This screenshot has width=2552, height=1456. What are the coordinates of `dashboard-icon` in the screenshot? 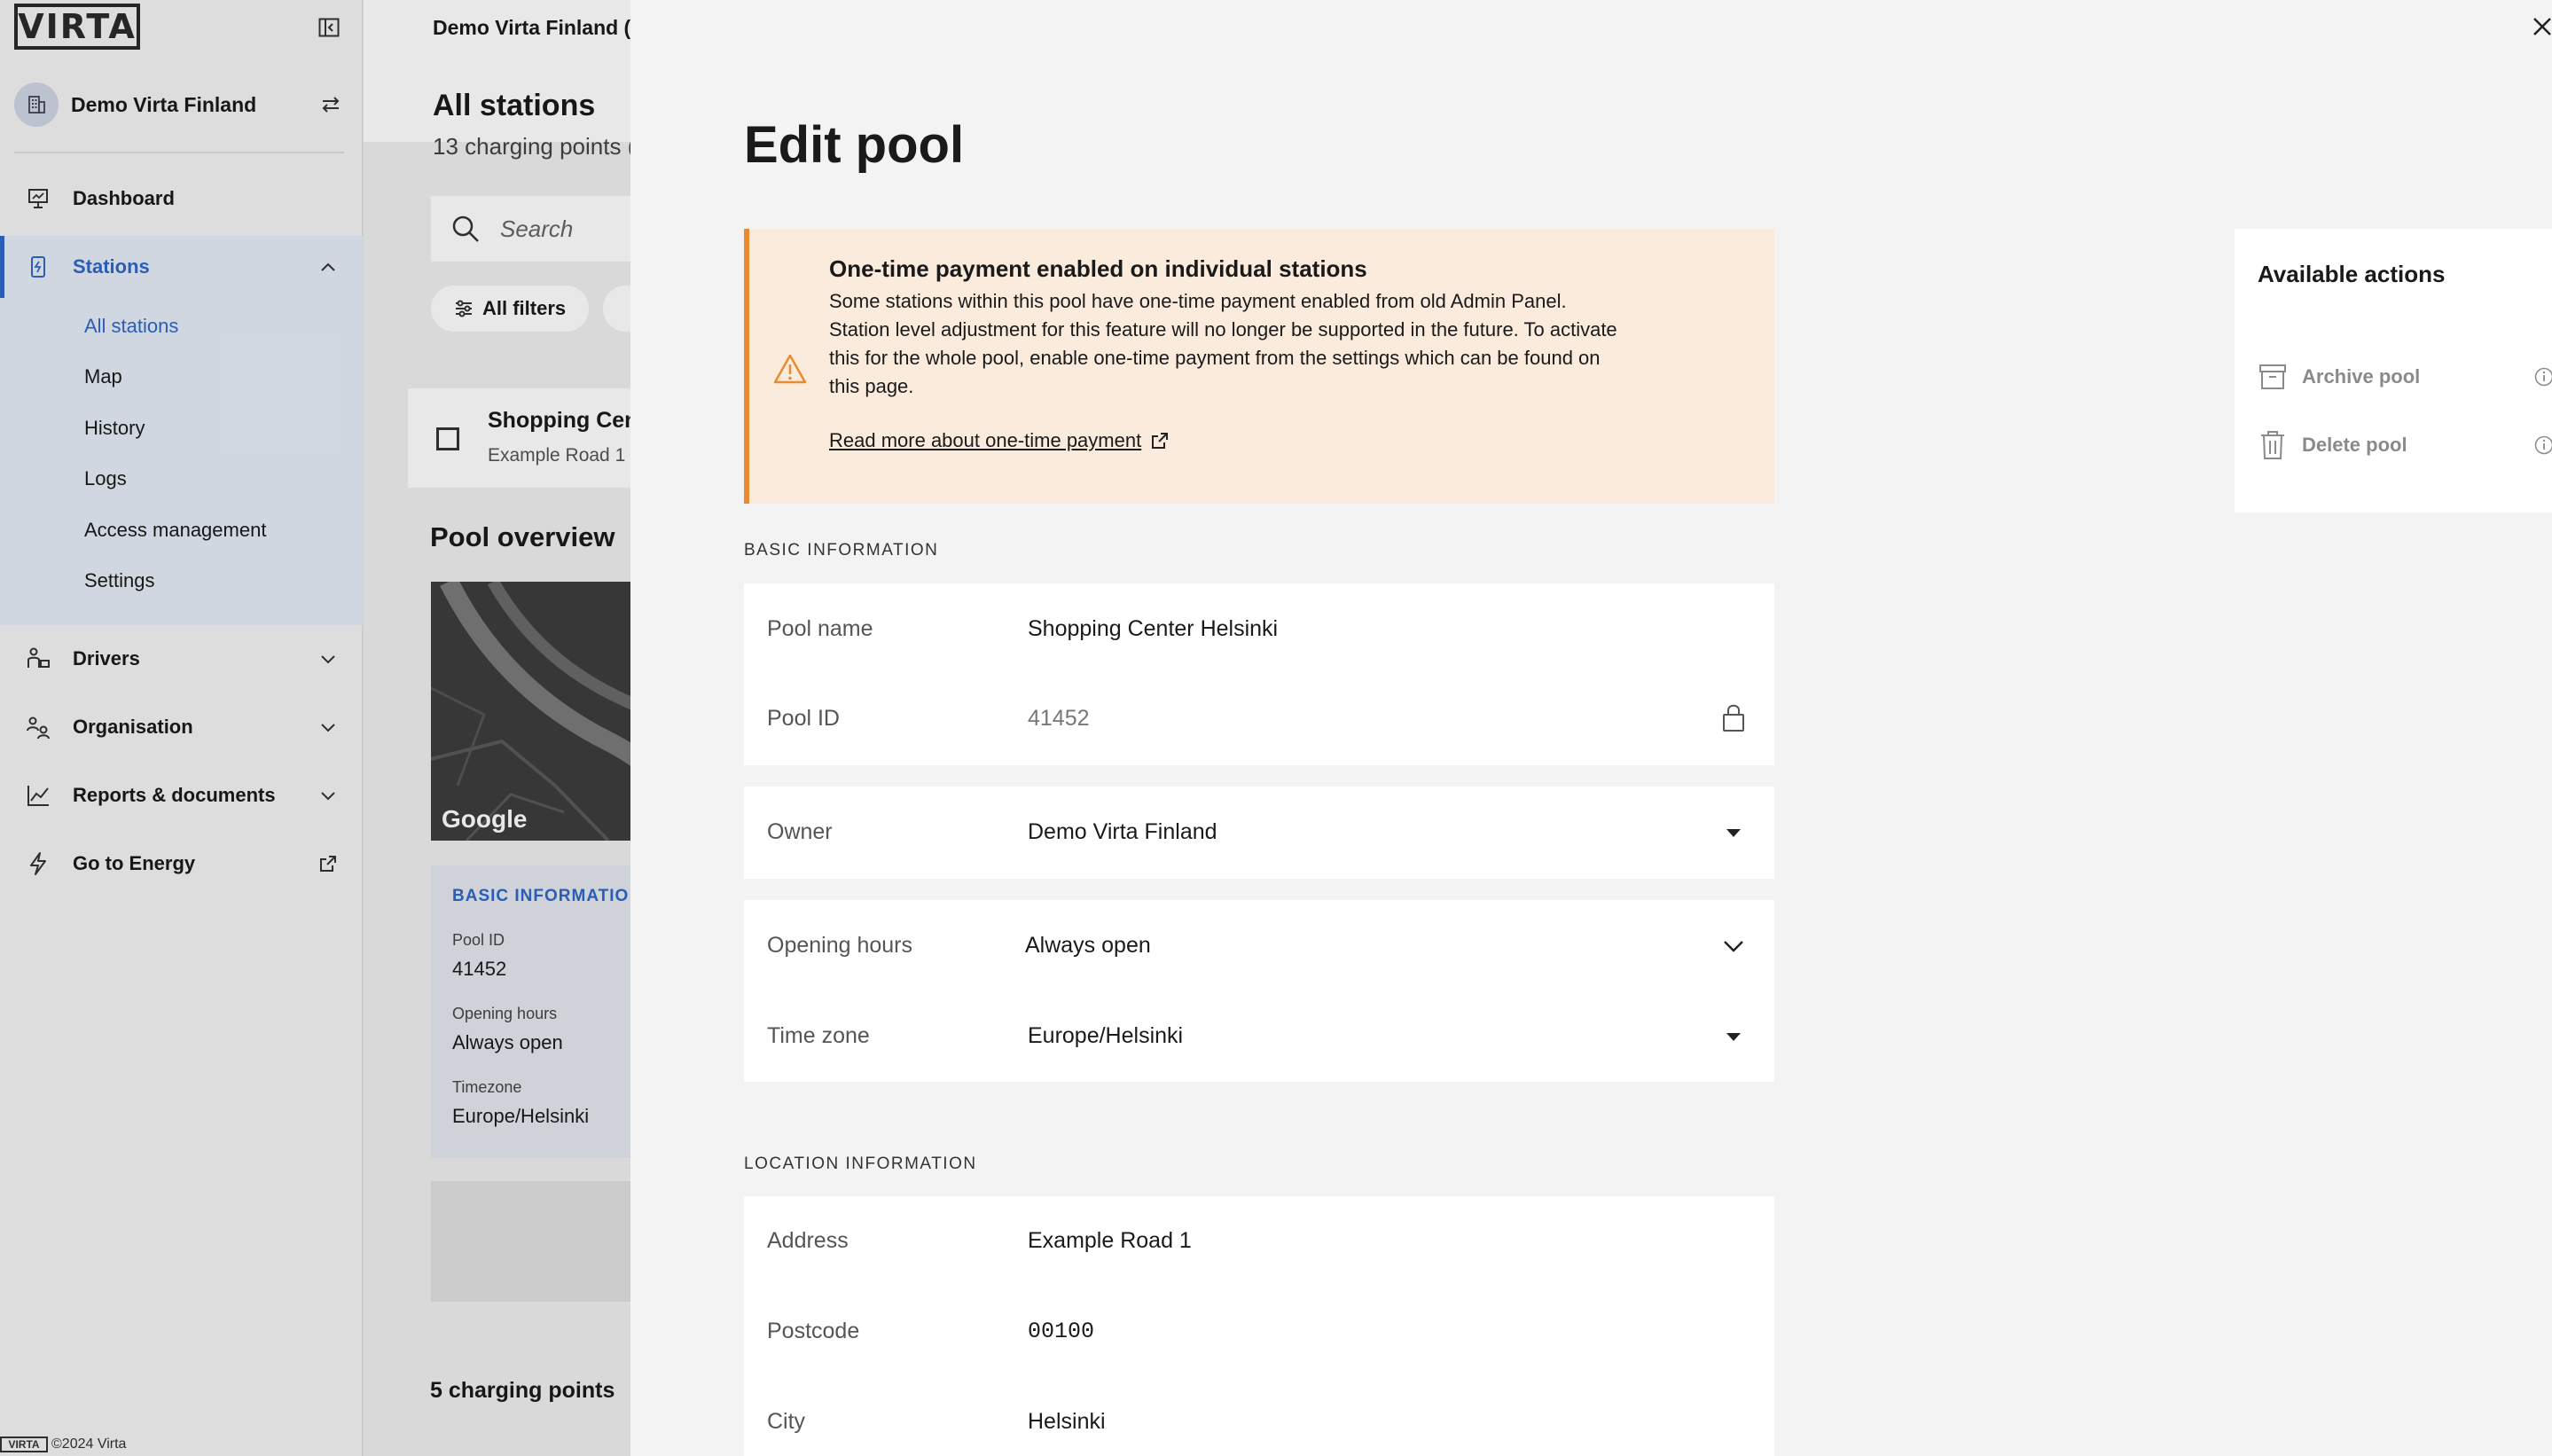 It's located at (38, 198).